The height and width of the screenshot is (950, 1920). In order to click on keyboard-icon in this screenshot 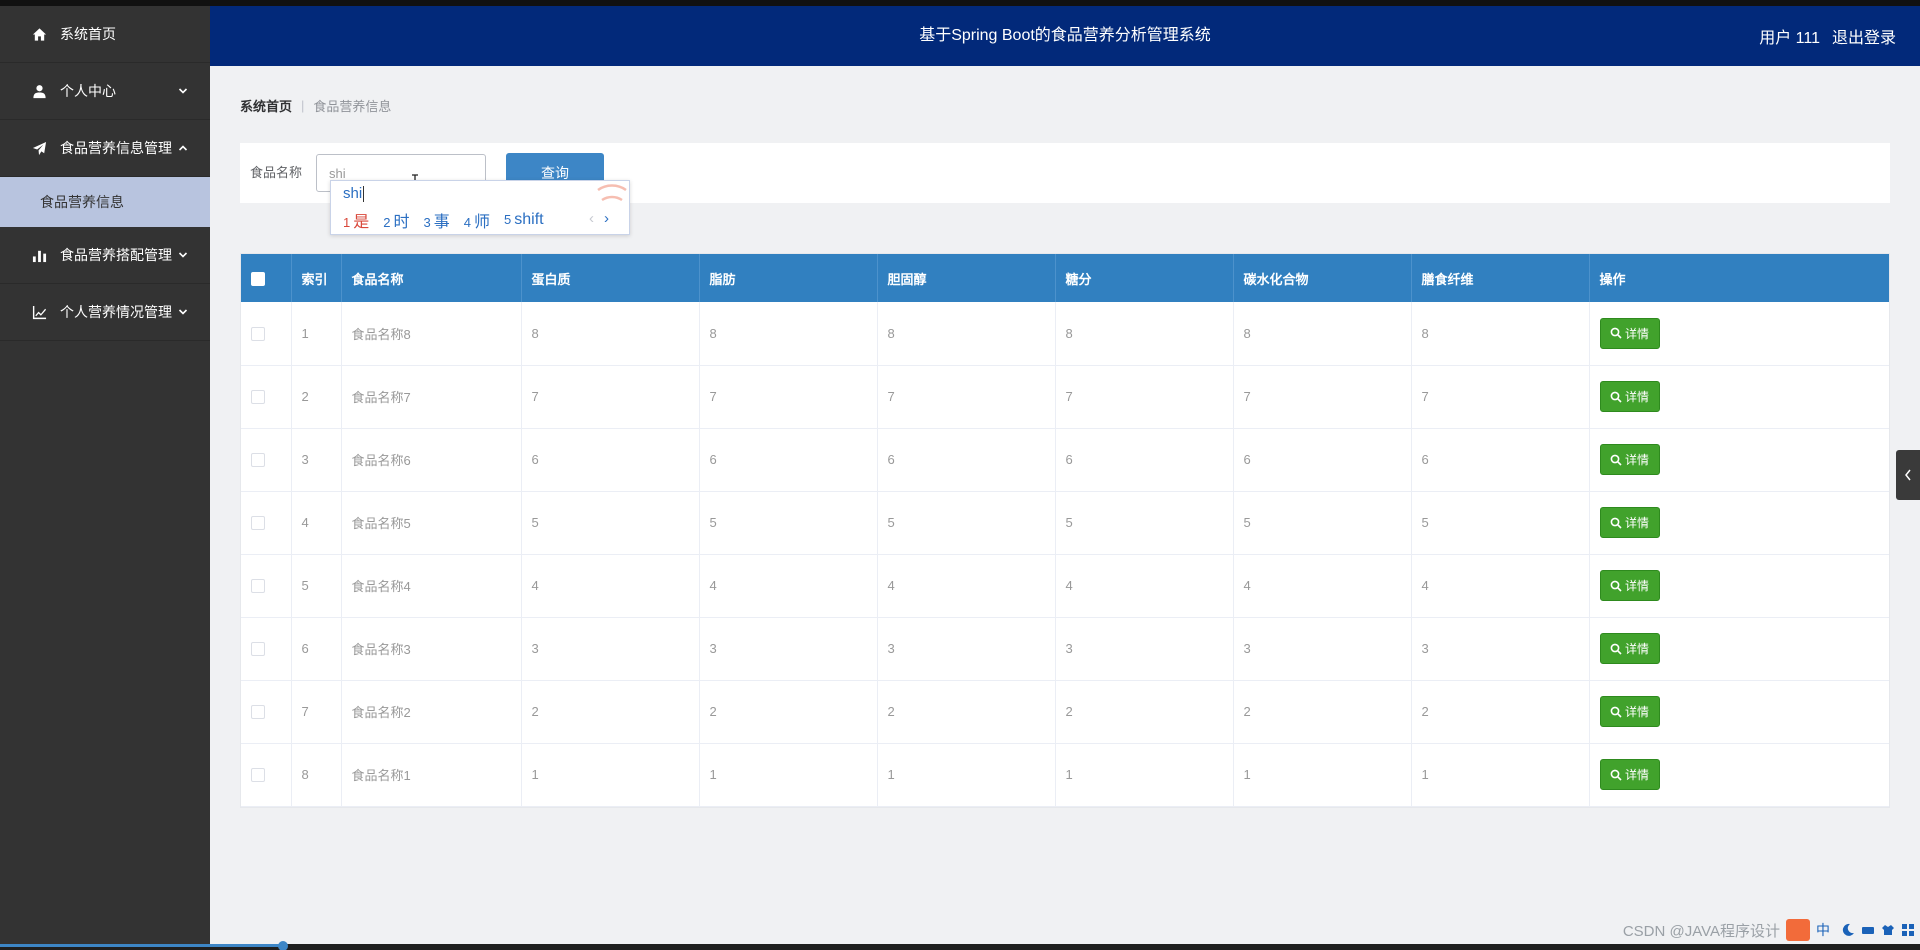, I will do `click(1868, 930)`.